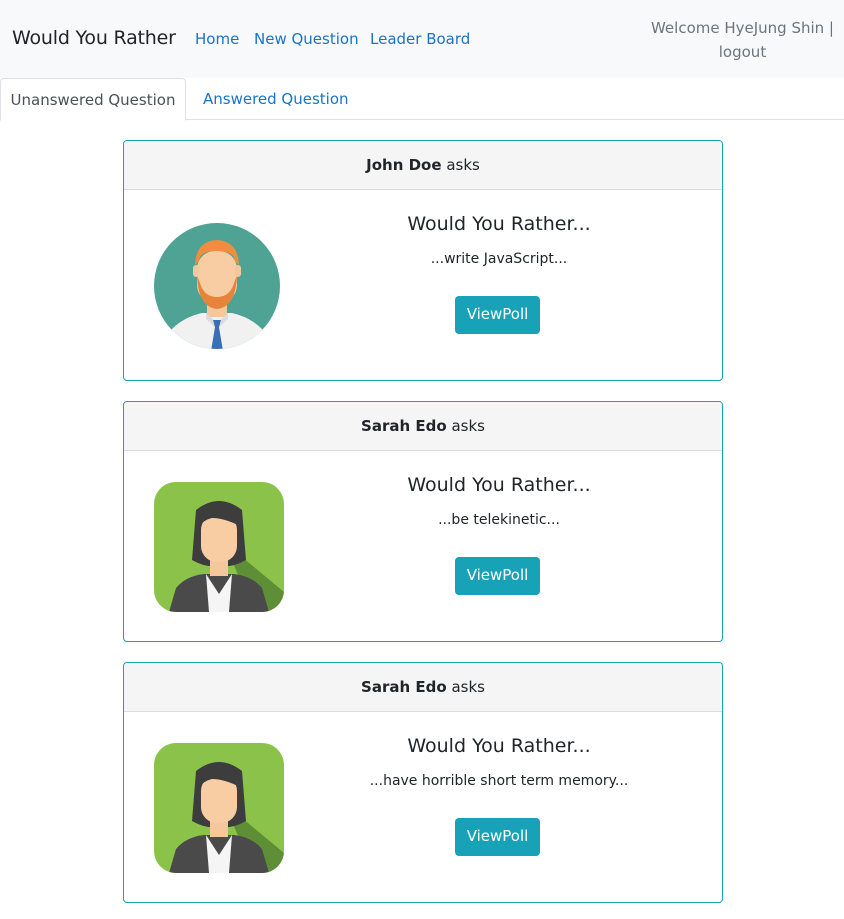 The image size is (844, 919). I want to click on nav-link-new-question: New Question, so click(306, 39).